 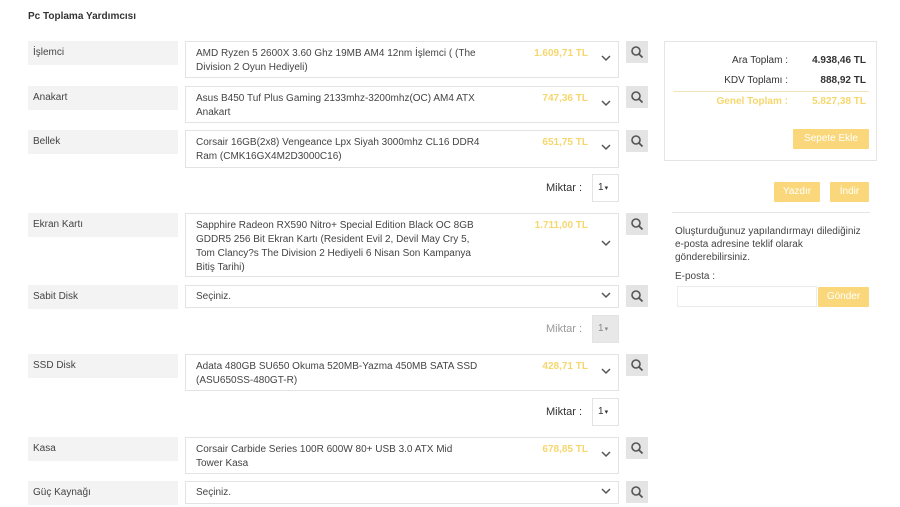 What do you see at coordinates (695, 276) in the screenshot?
I see `email-label: E-posta :` at bounding box center [695, 276].